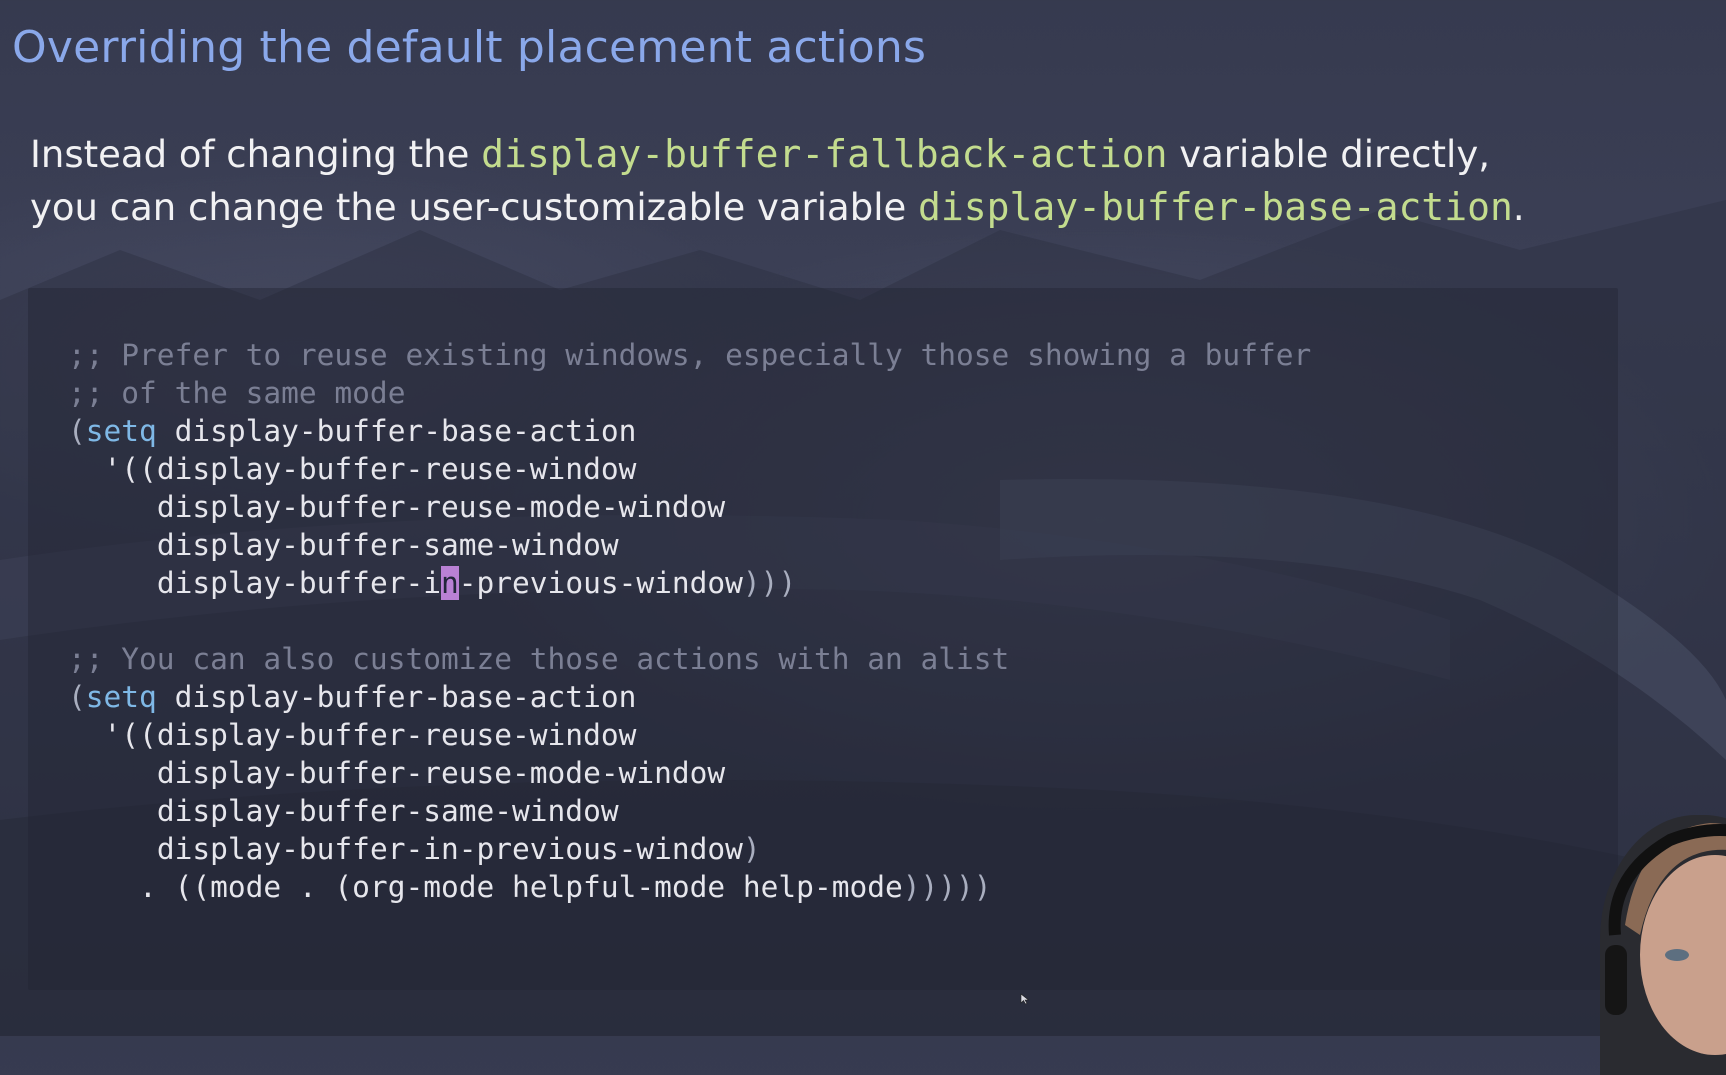 The width and height of the screenshot is (1726, 1075). I want to click on code-symbol: -previous-window, so click(600, 583).